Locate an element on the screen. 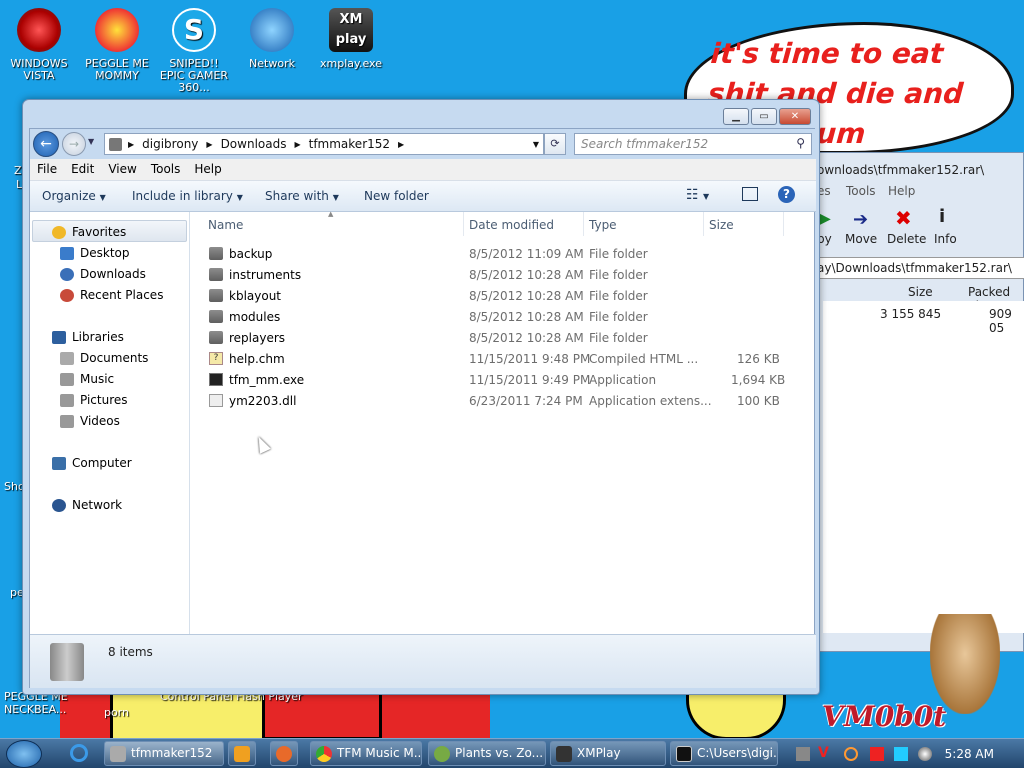 This screenshot has width=1024, height=768. search-placeholder: Search tfmmaker152 is located at coordinates (645, 144).